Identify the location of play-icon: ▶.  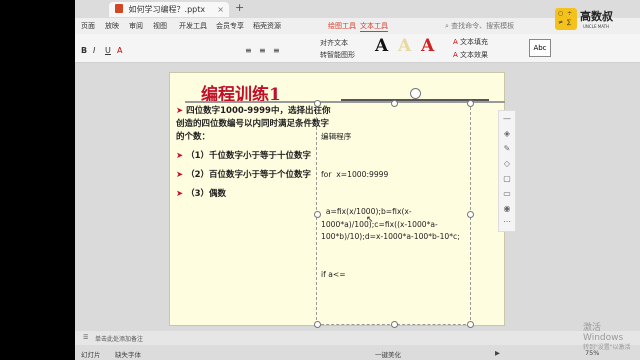
(497, 353).